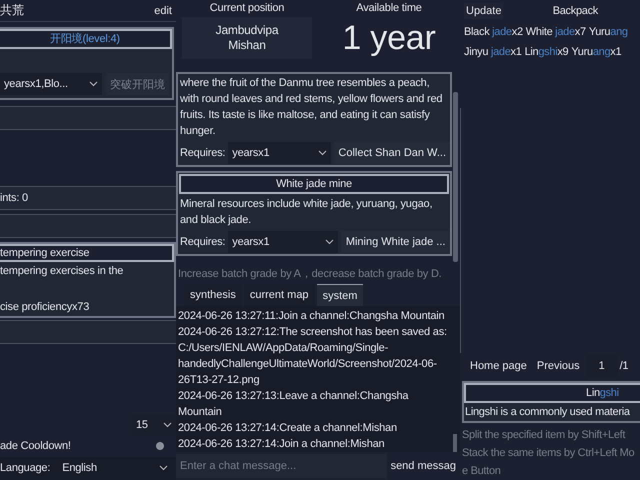 This screenshot has height=480, width=640. What do you see at coordinates (552, 393) in the screenshot?
I see `item-title: Lingshi` at bounding box center [552, 393].